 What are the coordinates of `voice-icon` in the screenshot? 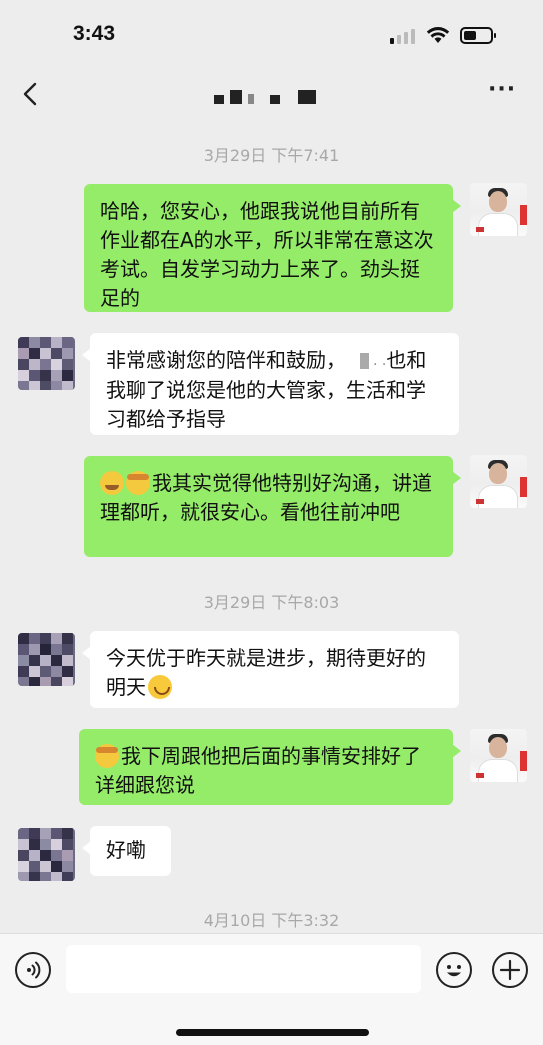 It's located at (33, 970).